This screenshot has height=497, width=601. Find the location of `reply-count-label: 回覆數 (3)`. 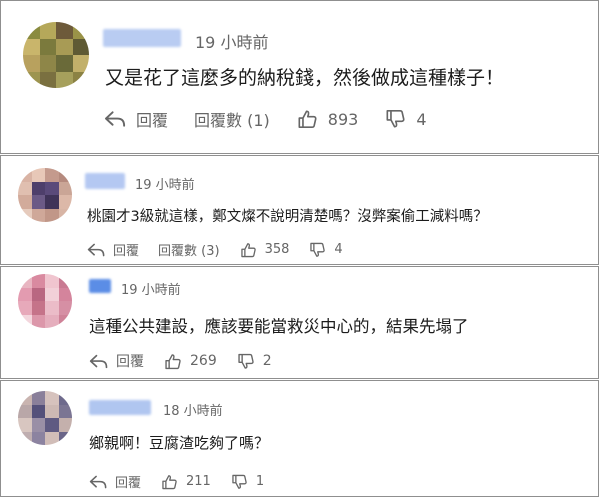

reply-count-label: 回覆數 (3) is located at coordinates (189, 251).